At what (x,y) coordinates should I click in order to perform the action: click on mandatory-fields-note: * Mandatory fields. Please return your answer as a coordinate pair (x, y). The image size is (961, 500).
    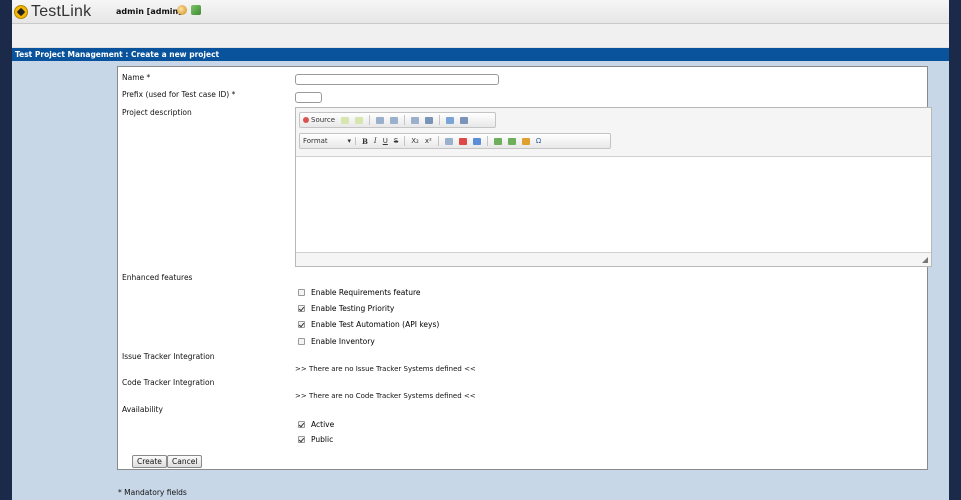
    Looking at the image, I should click on (152, 492).